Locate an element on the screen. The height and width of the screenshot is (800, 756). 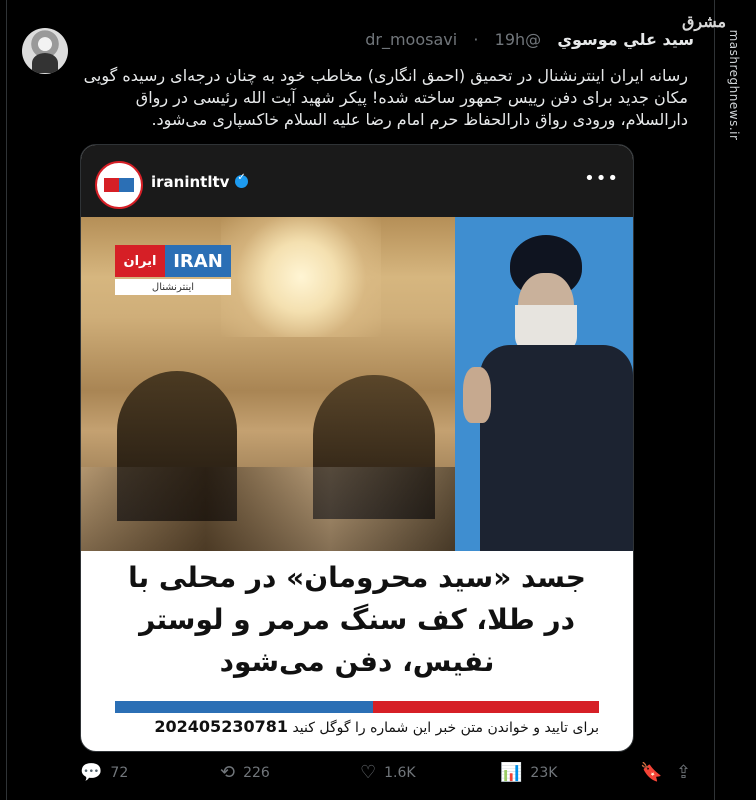
watermark-site: mashreghnews.ir is located at coordinates (734, 85).